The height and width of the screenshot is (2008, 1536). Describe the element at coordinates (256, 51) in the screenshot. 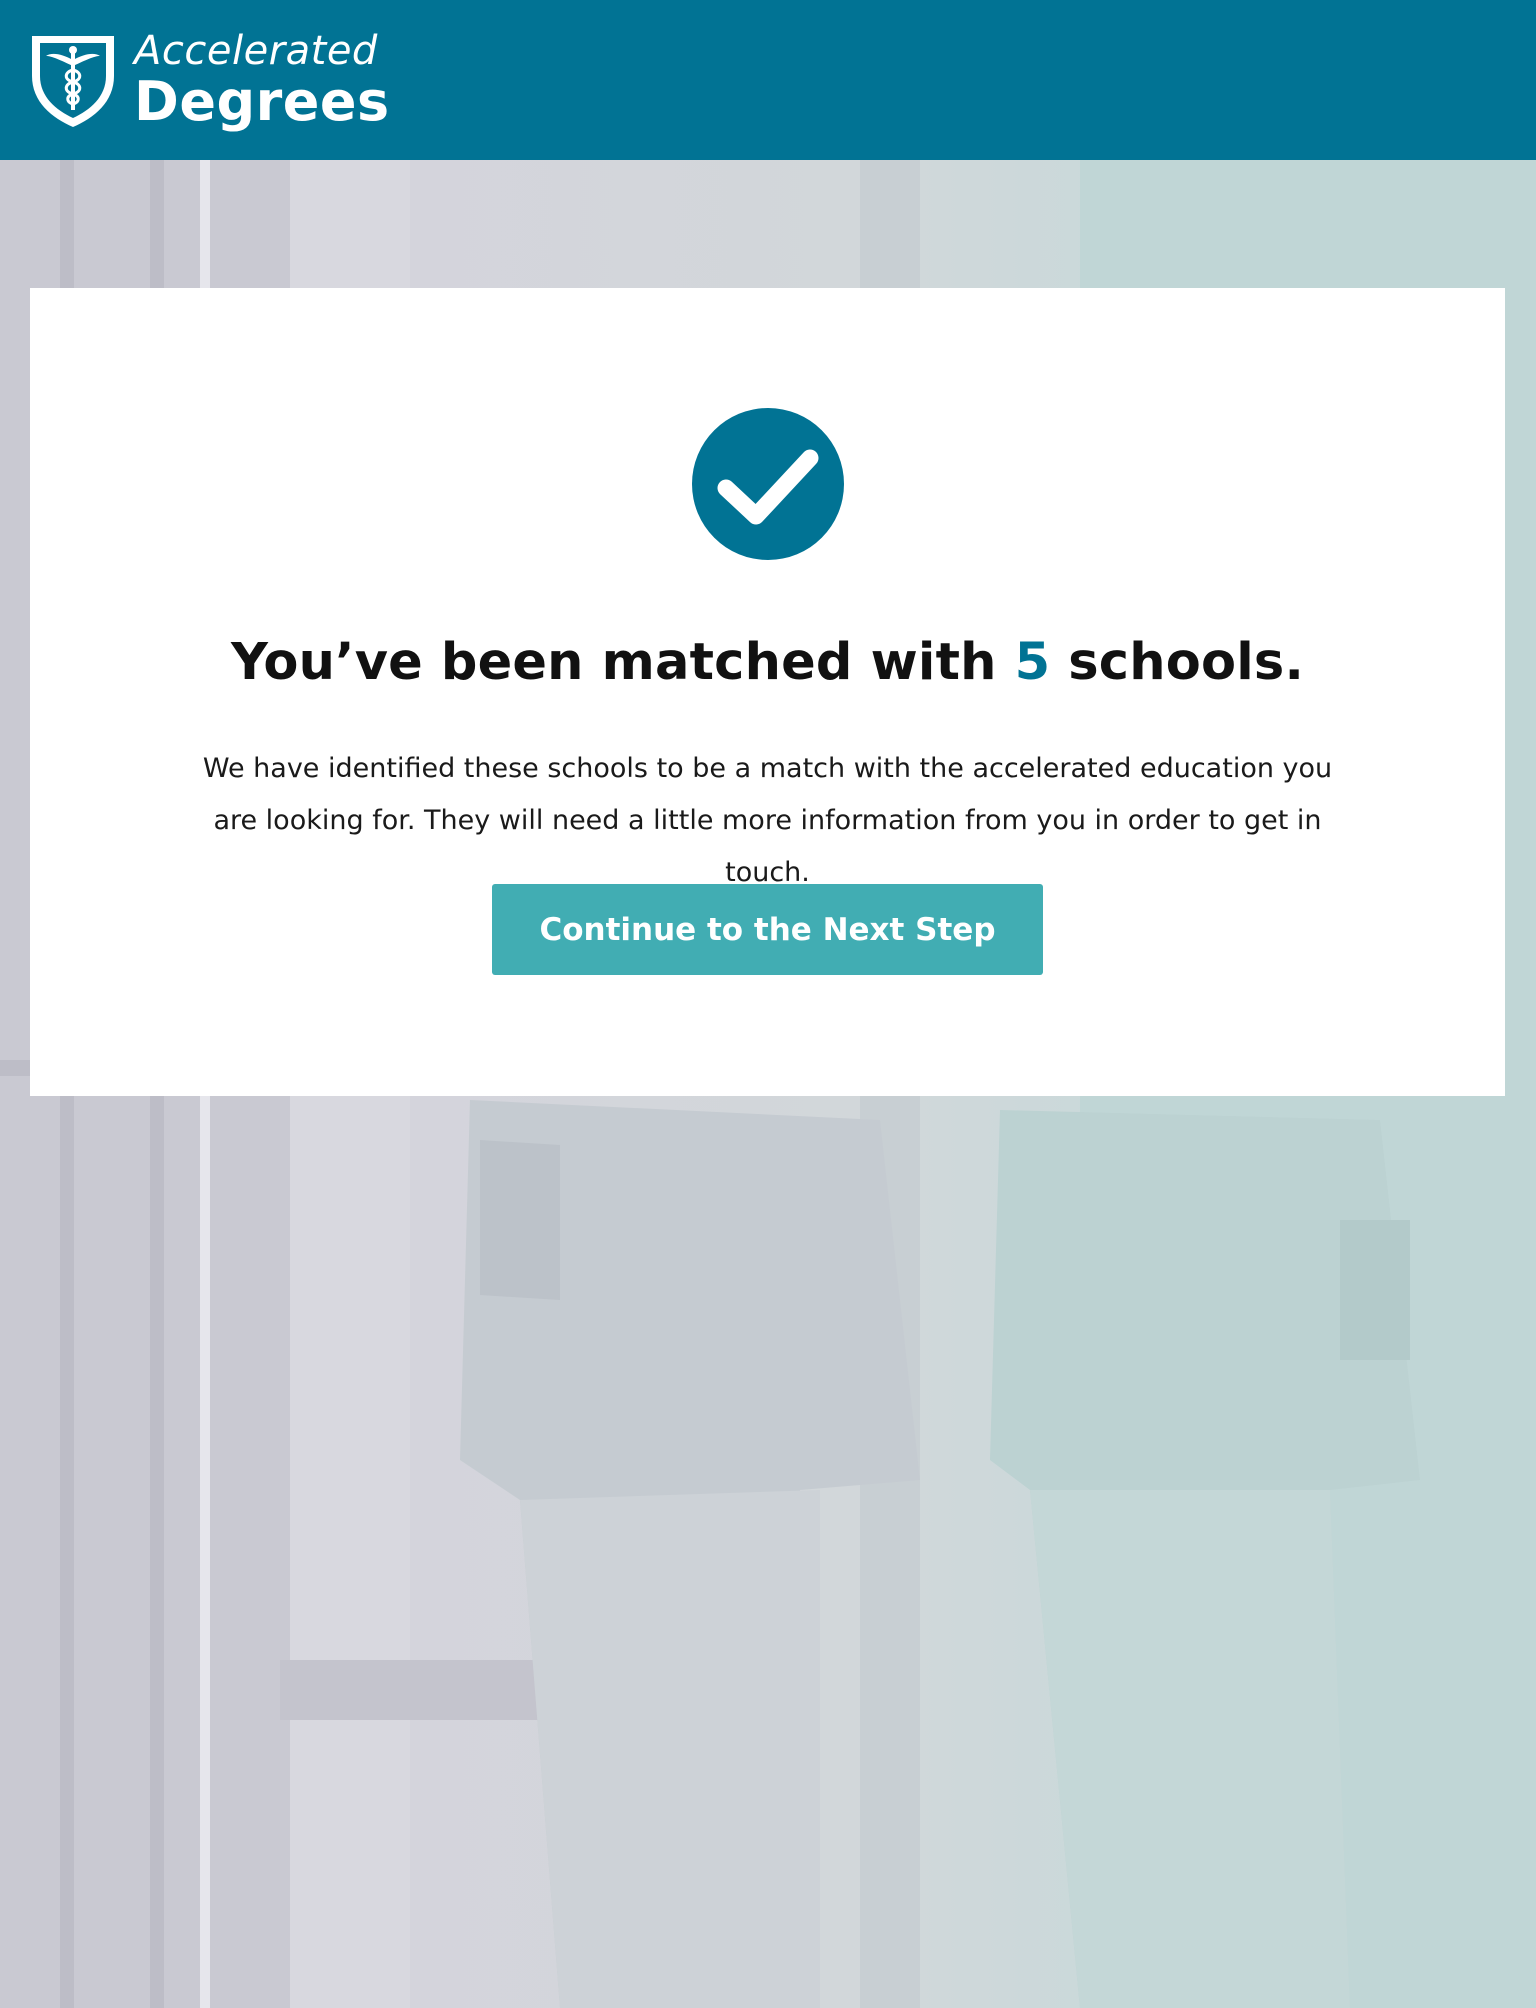

I see `brand-line1: Accelerated` at that location.